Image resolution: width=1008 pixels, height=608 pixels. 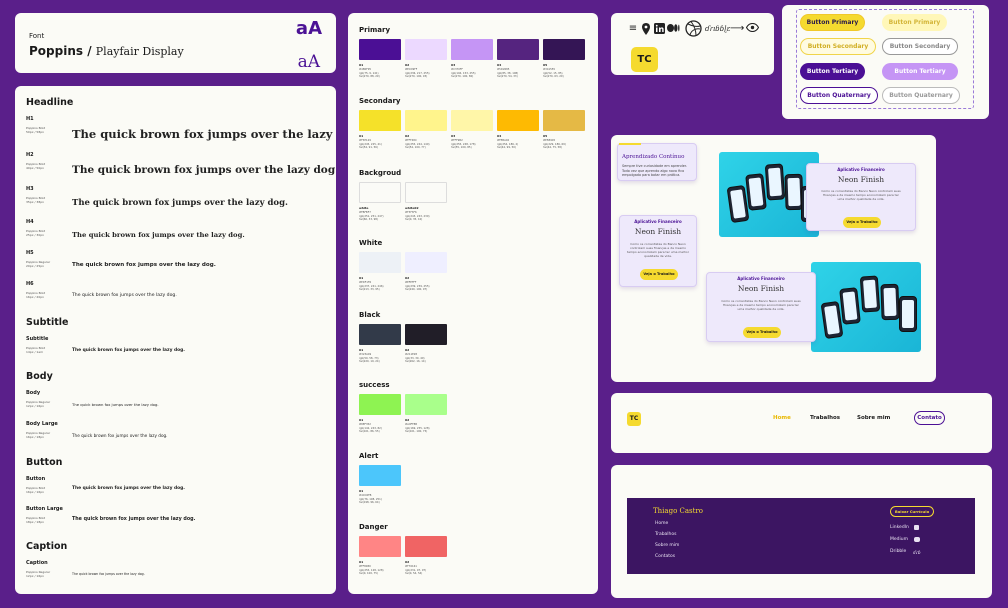 What do you see at coordinates (782, 418) in the screenshot?
I see `nav-home: Home` at bounding box center [782, 418].